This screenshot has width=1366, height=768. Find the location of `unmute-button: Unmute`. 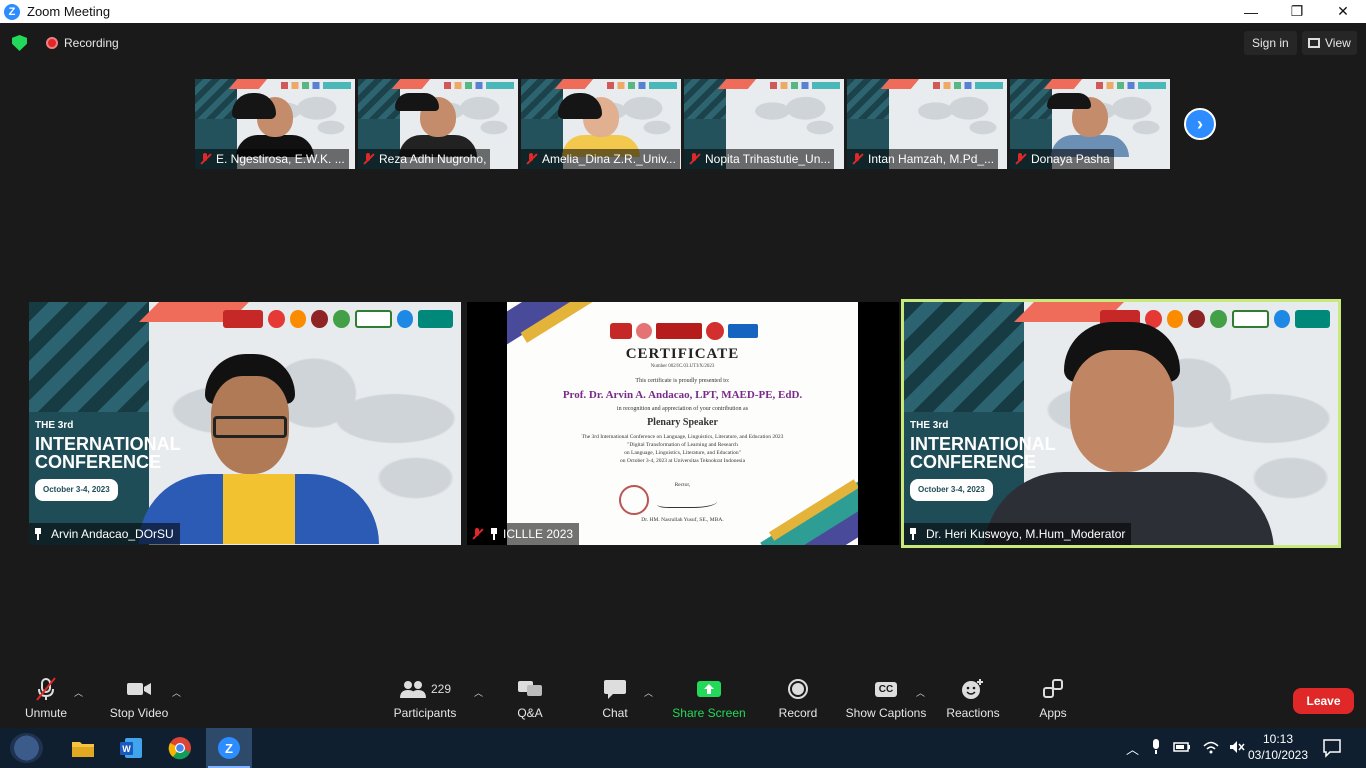

unmute-button: Unmute is located at coordinates (46, 700).